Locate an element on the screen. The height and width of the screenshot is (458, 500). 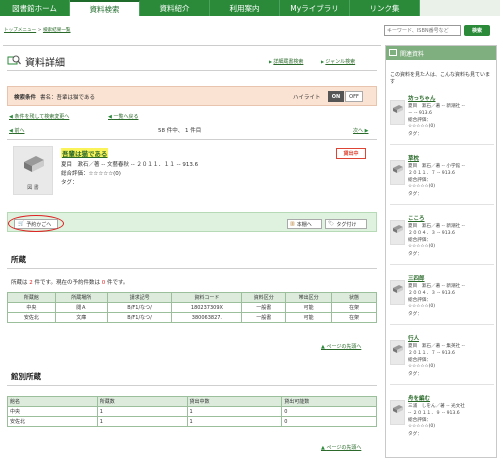
branch-divider is located at coordinates (192, 385).